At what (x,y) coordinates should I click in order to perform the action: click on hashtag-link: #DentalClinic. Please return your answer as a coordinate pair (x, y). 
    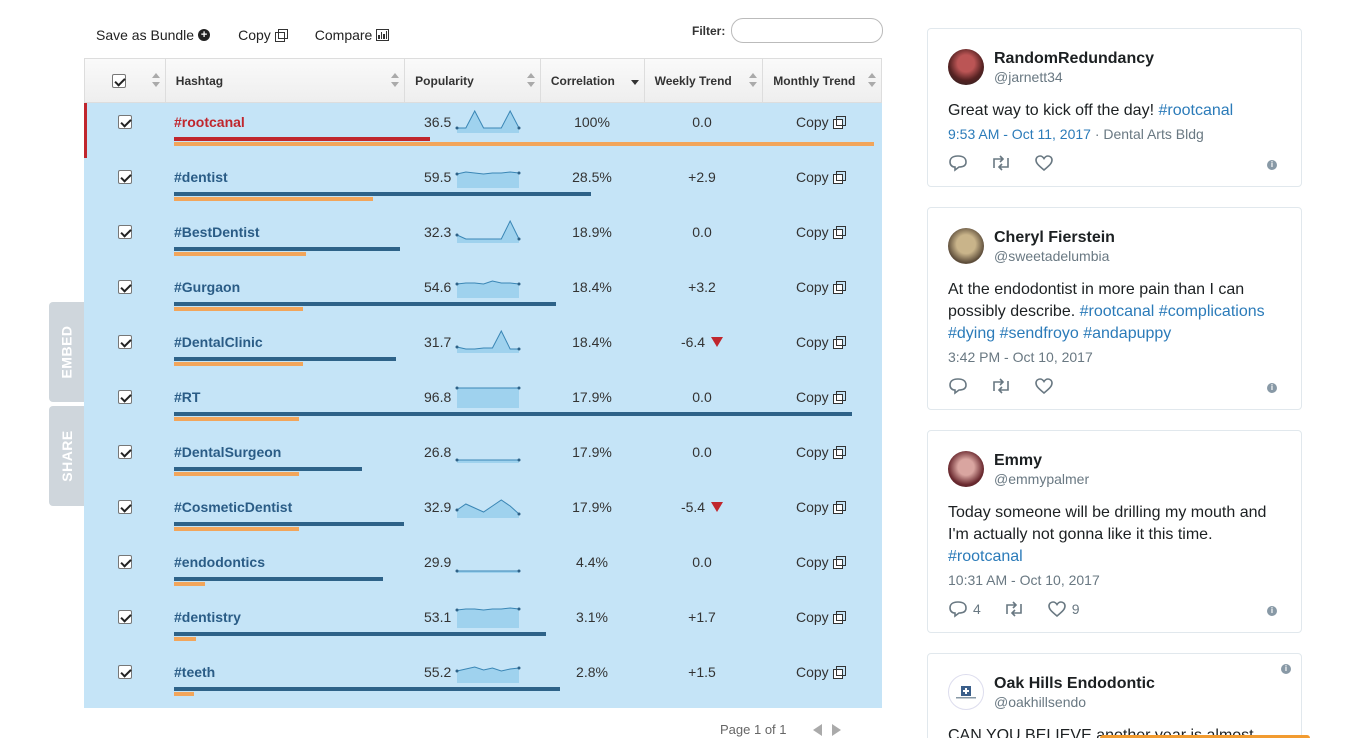
    Looking at the image, I should click on (218, 342).